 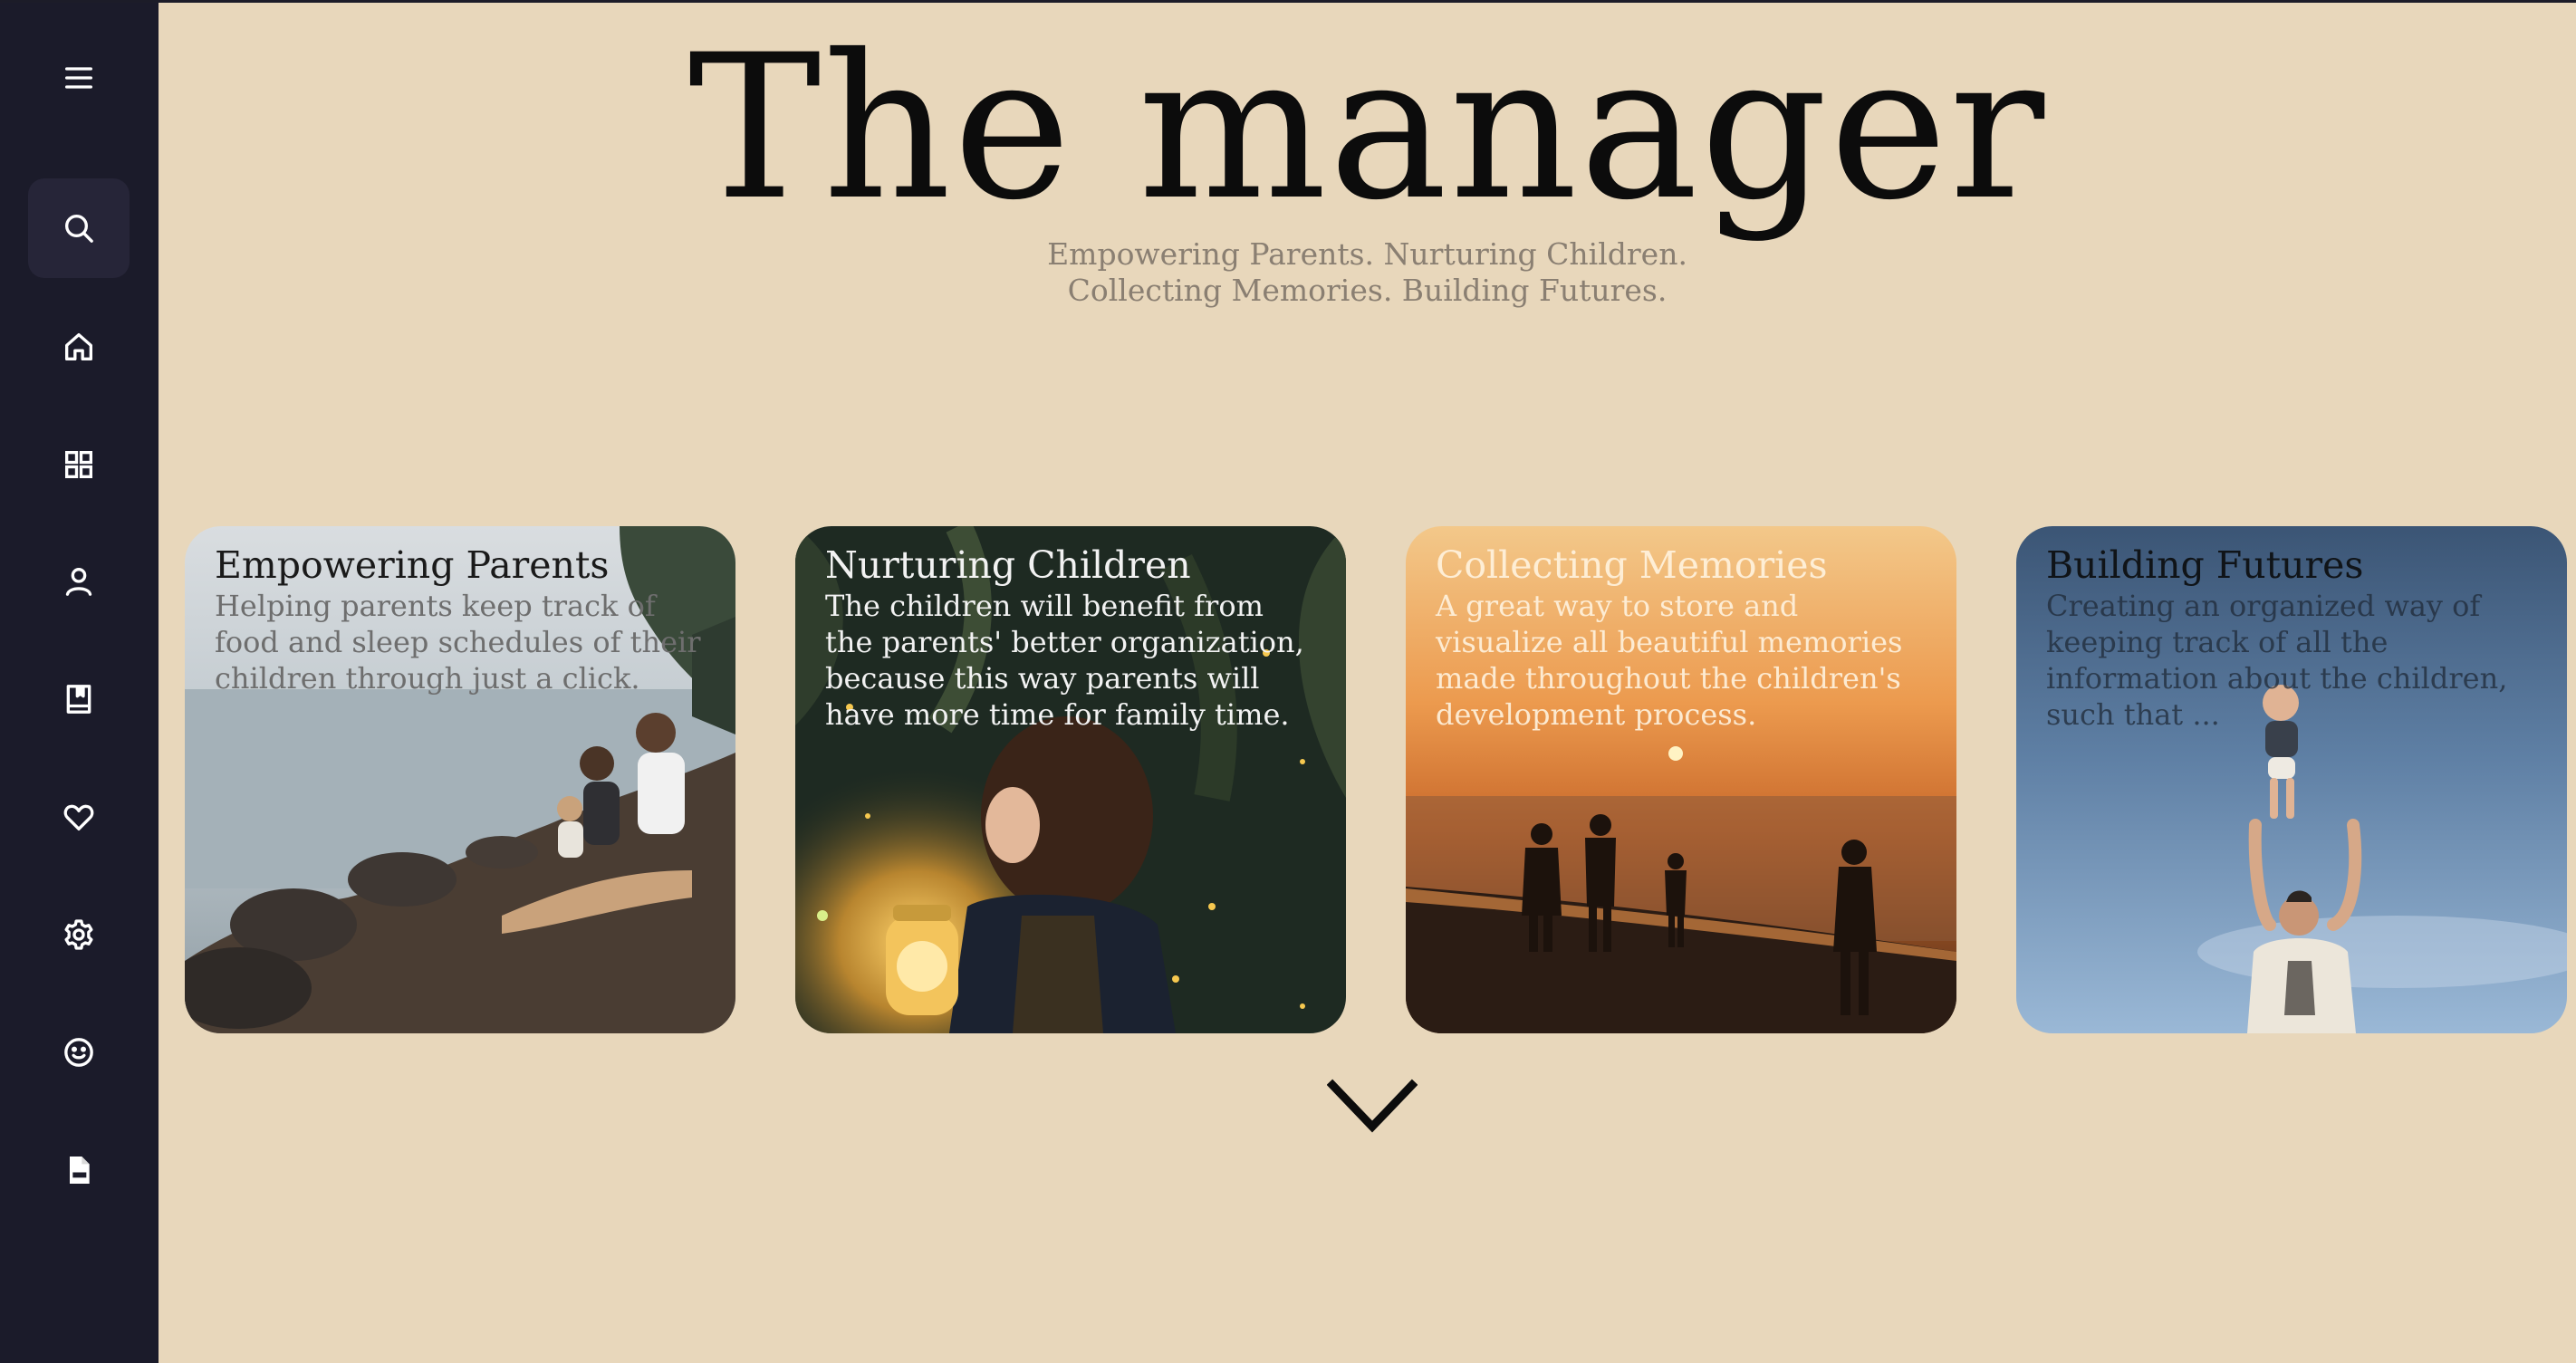 I want to click on card-title: Nurturing Children, so click(x=1008, y=565).